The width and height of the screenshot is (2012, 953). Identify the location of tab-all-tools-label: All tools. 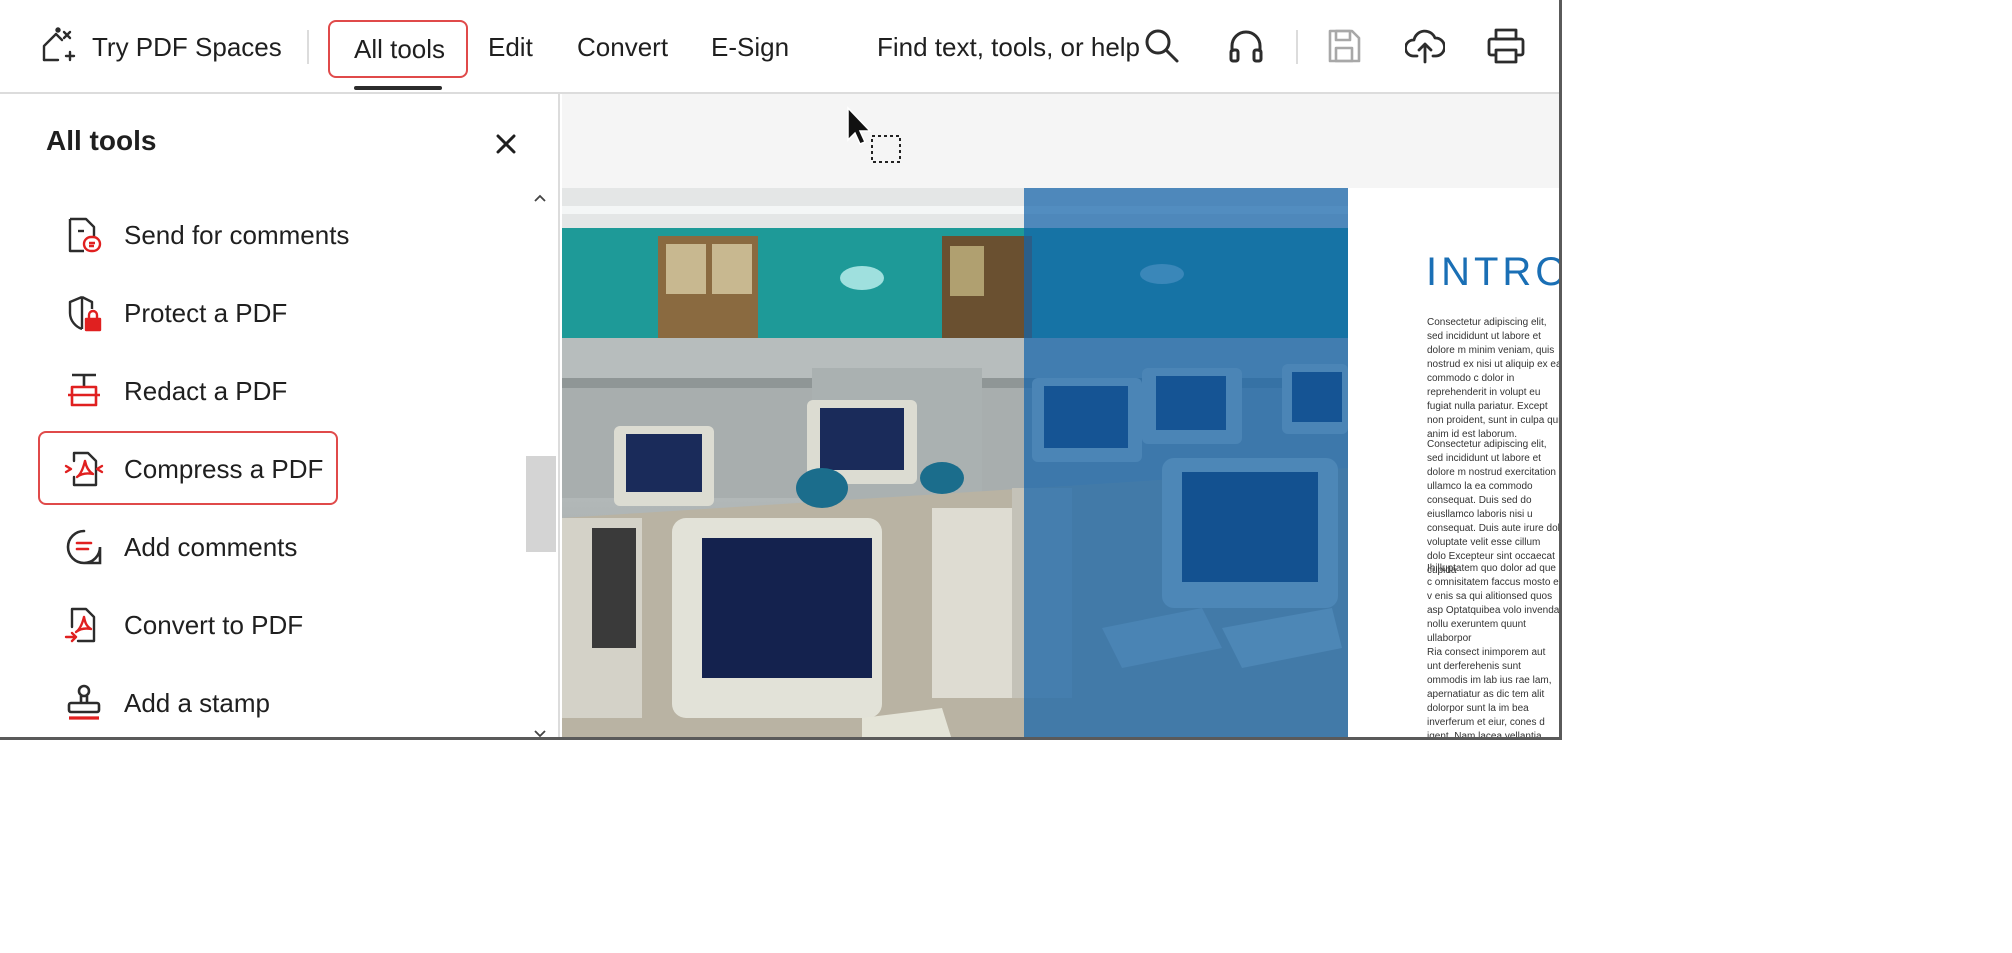
(400, 49).